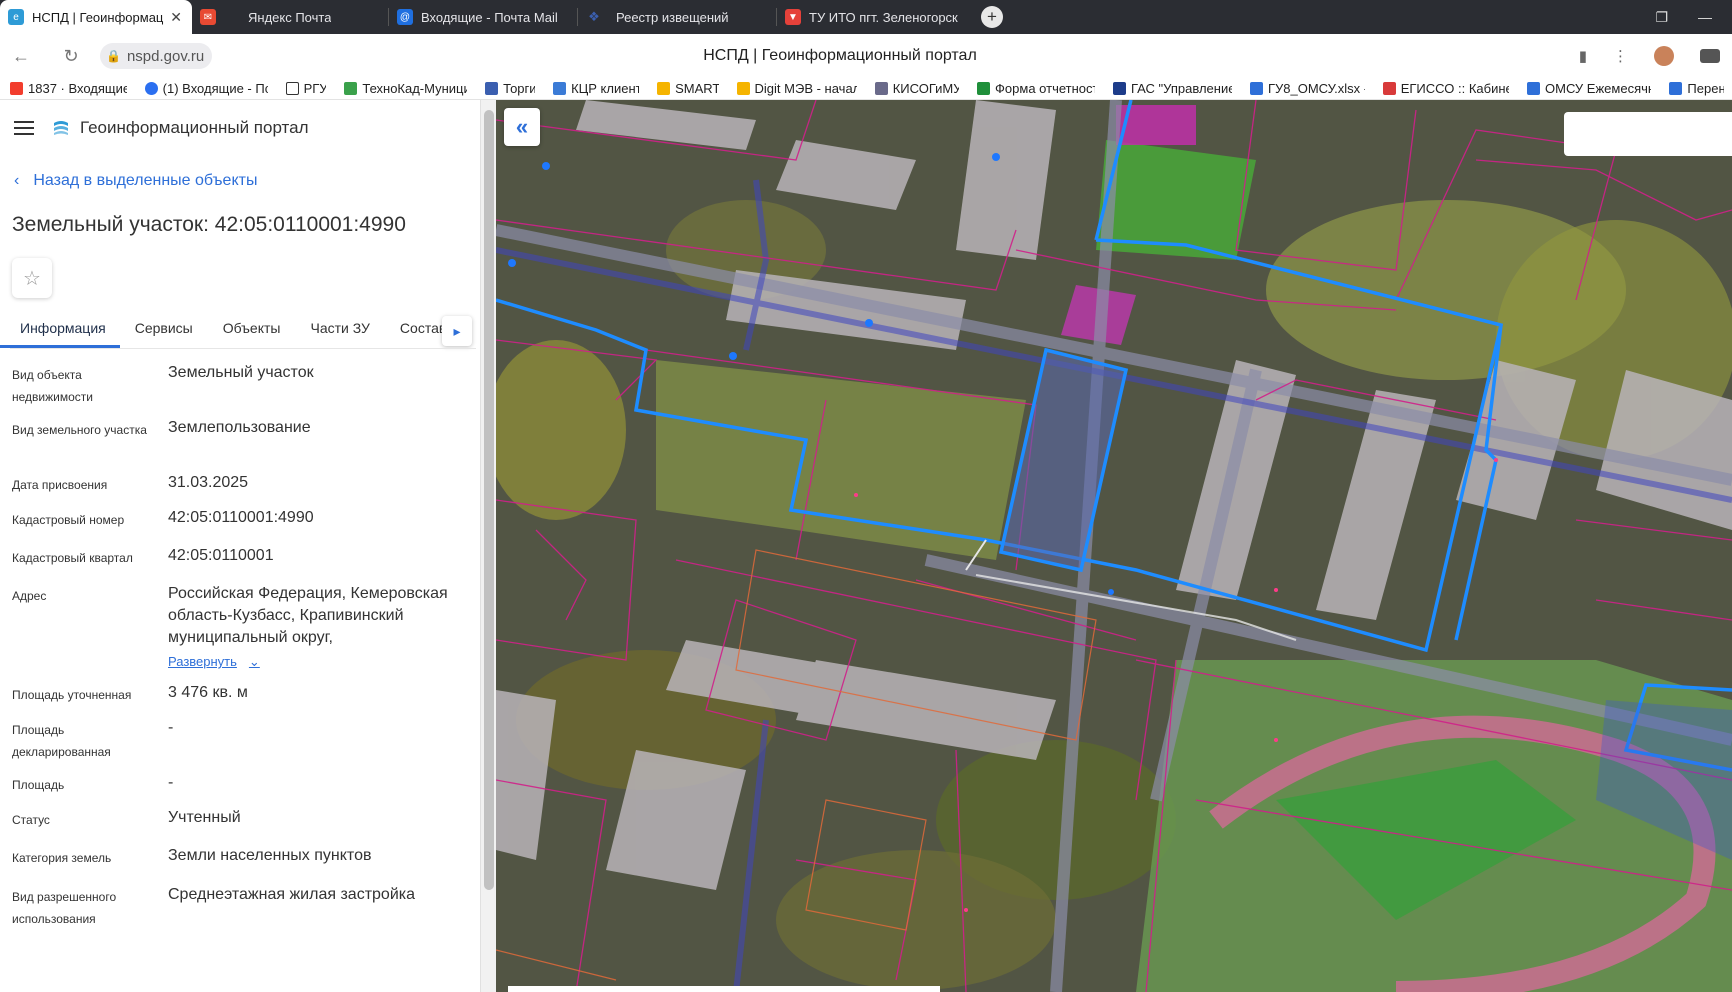 The image size is (1732, 992). I want to click on property-label: Вид земельного участка, so click(79, 430).